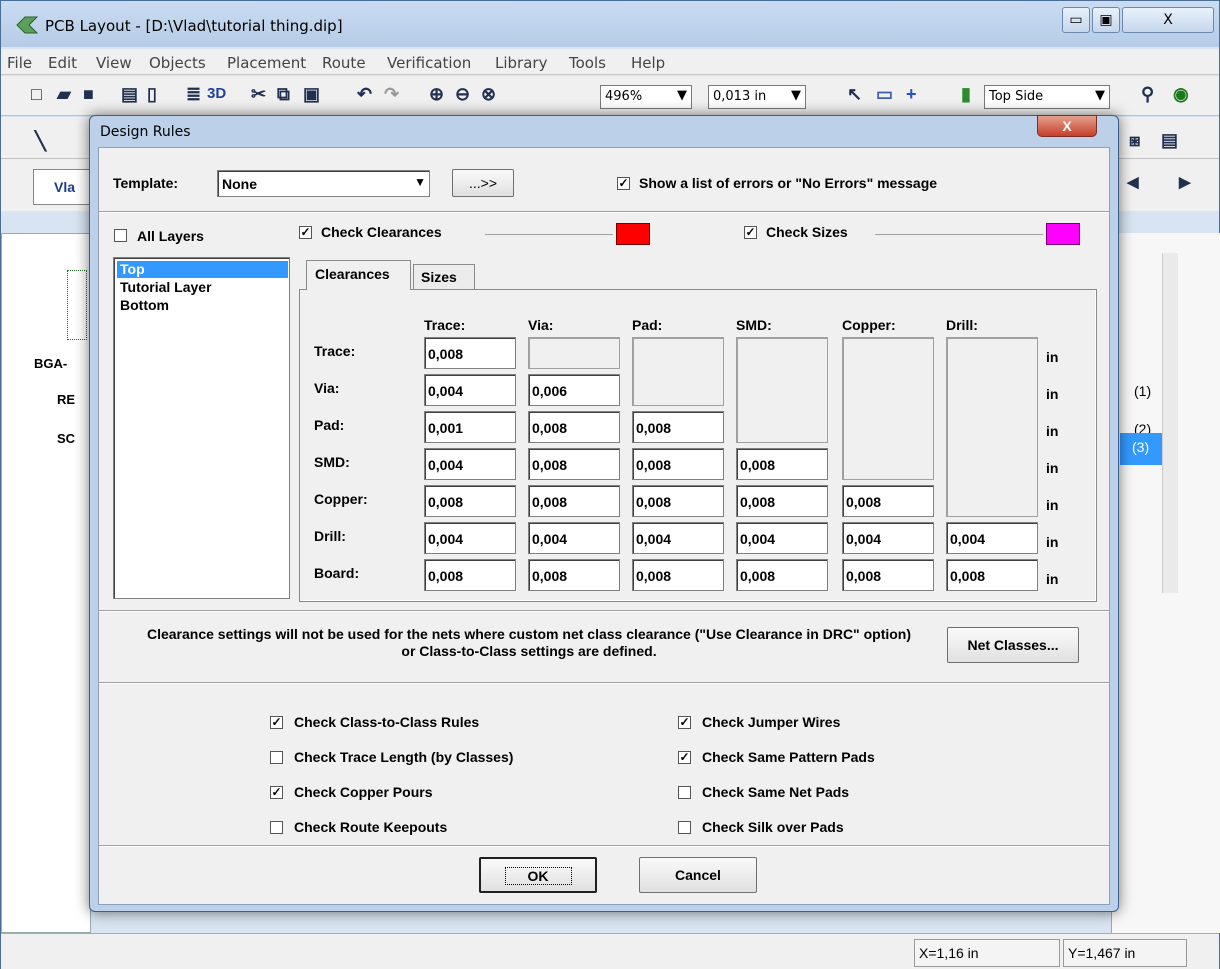 The height and width of the screenshot is (969, 1220). Describe the element at coordinates (62, 187) in the screenshot. I see `document-tab: Vla` at that location.